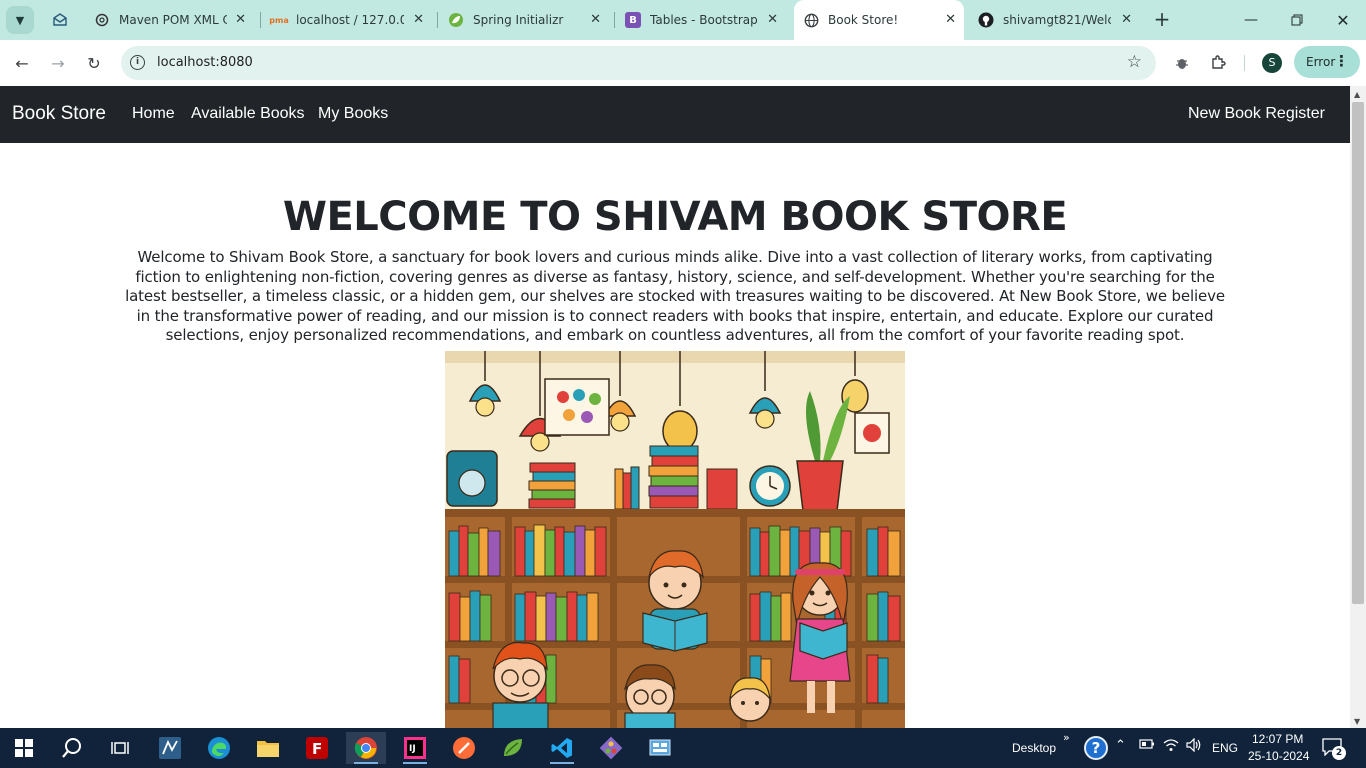  Describe the element at coordinates (1244, 63) in the screenshot. I see `toolbar-divider` at that location.